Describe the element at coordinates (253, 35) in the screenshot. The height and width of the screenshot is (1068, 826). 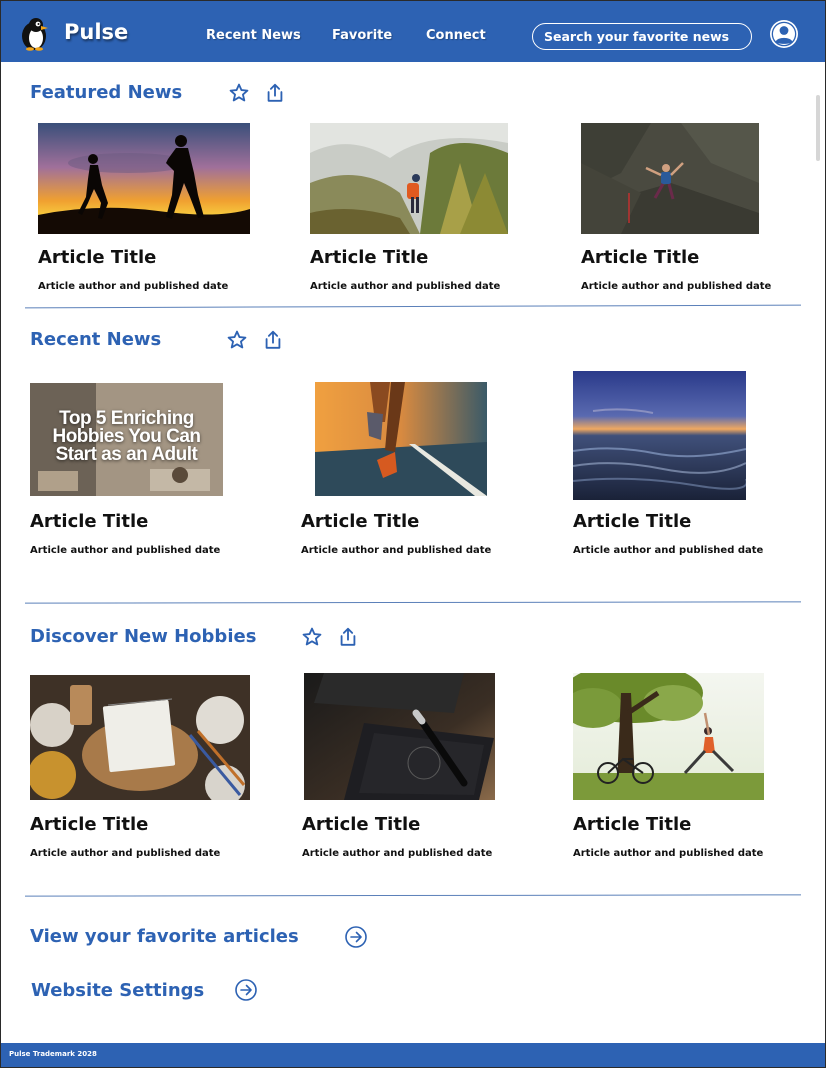
I see `nav-recent-news: Recent News` at that location.